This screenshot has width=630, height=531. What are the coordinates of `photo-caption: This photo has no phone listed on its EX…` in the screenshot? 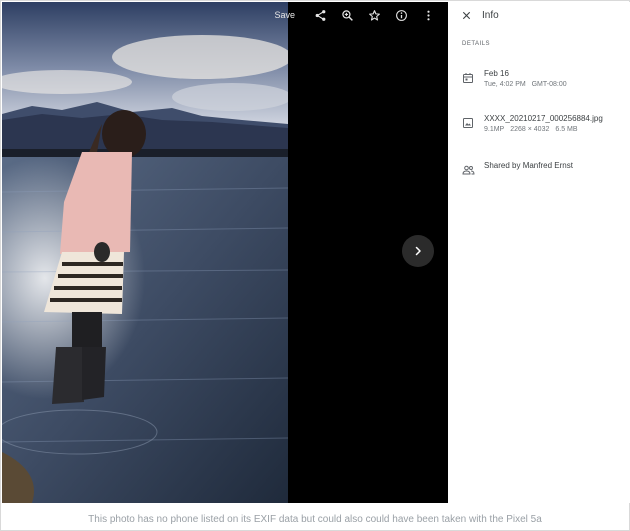 It's located at (315, 519).